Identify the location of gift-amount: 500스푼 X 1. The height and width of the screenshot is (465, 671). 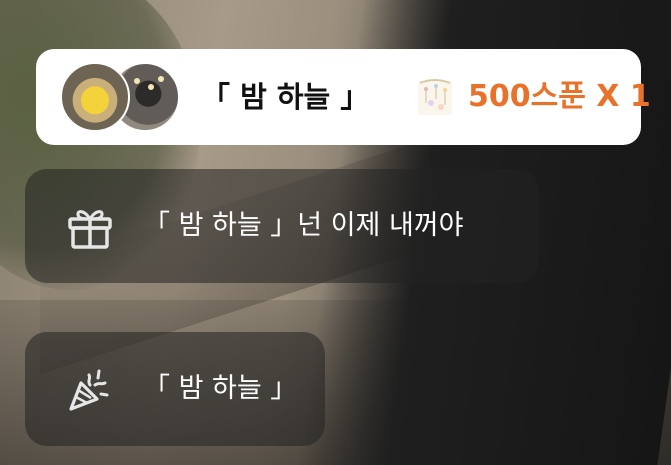
(559, 96).